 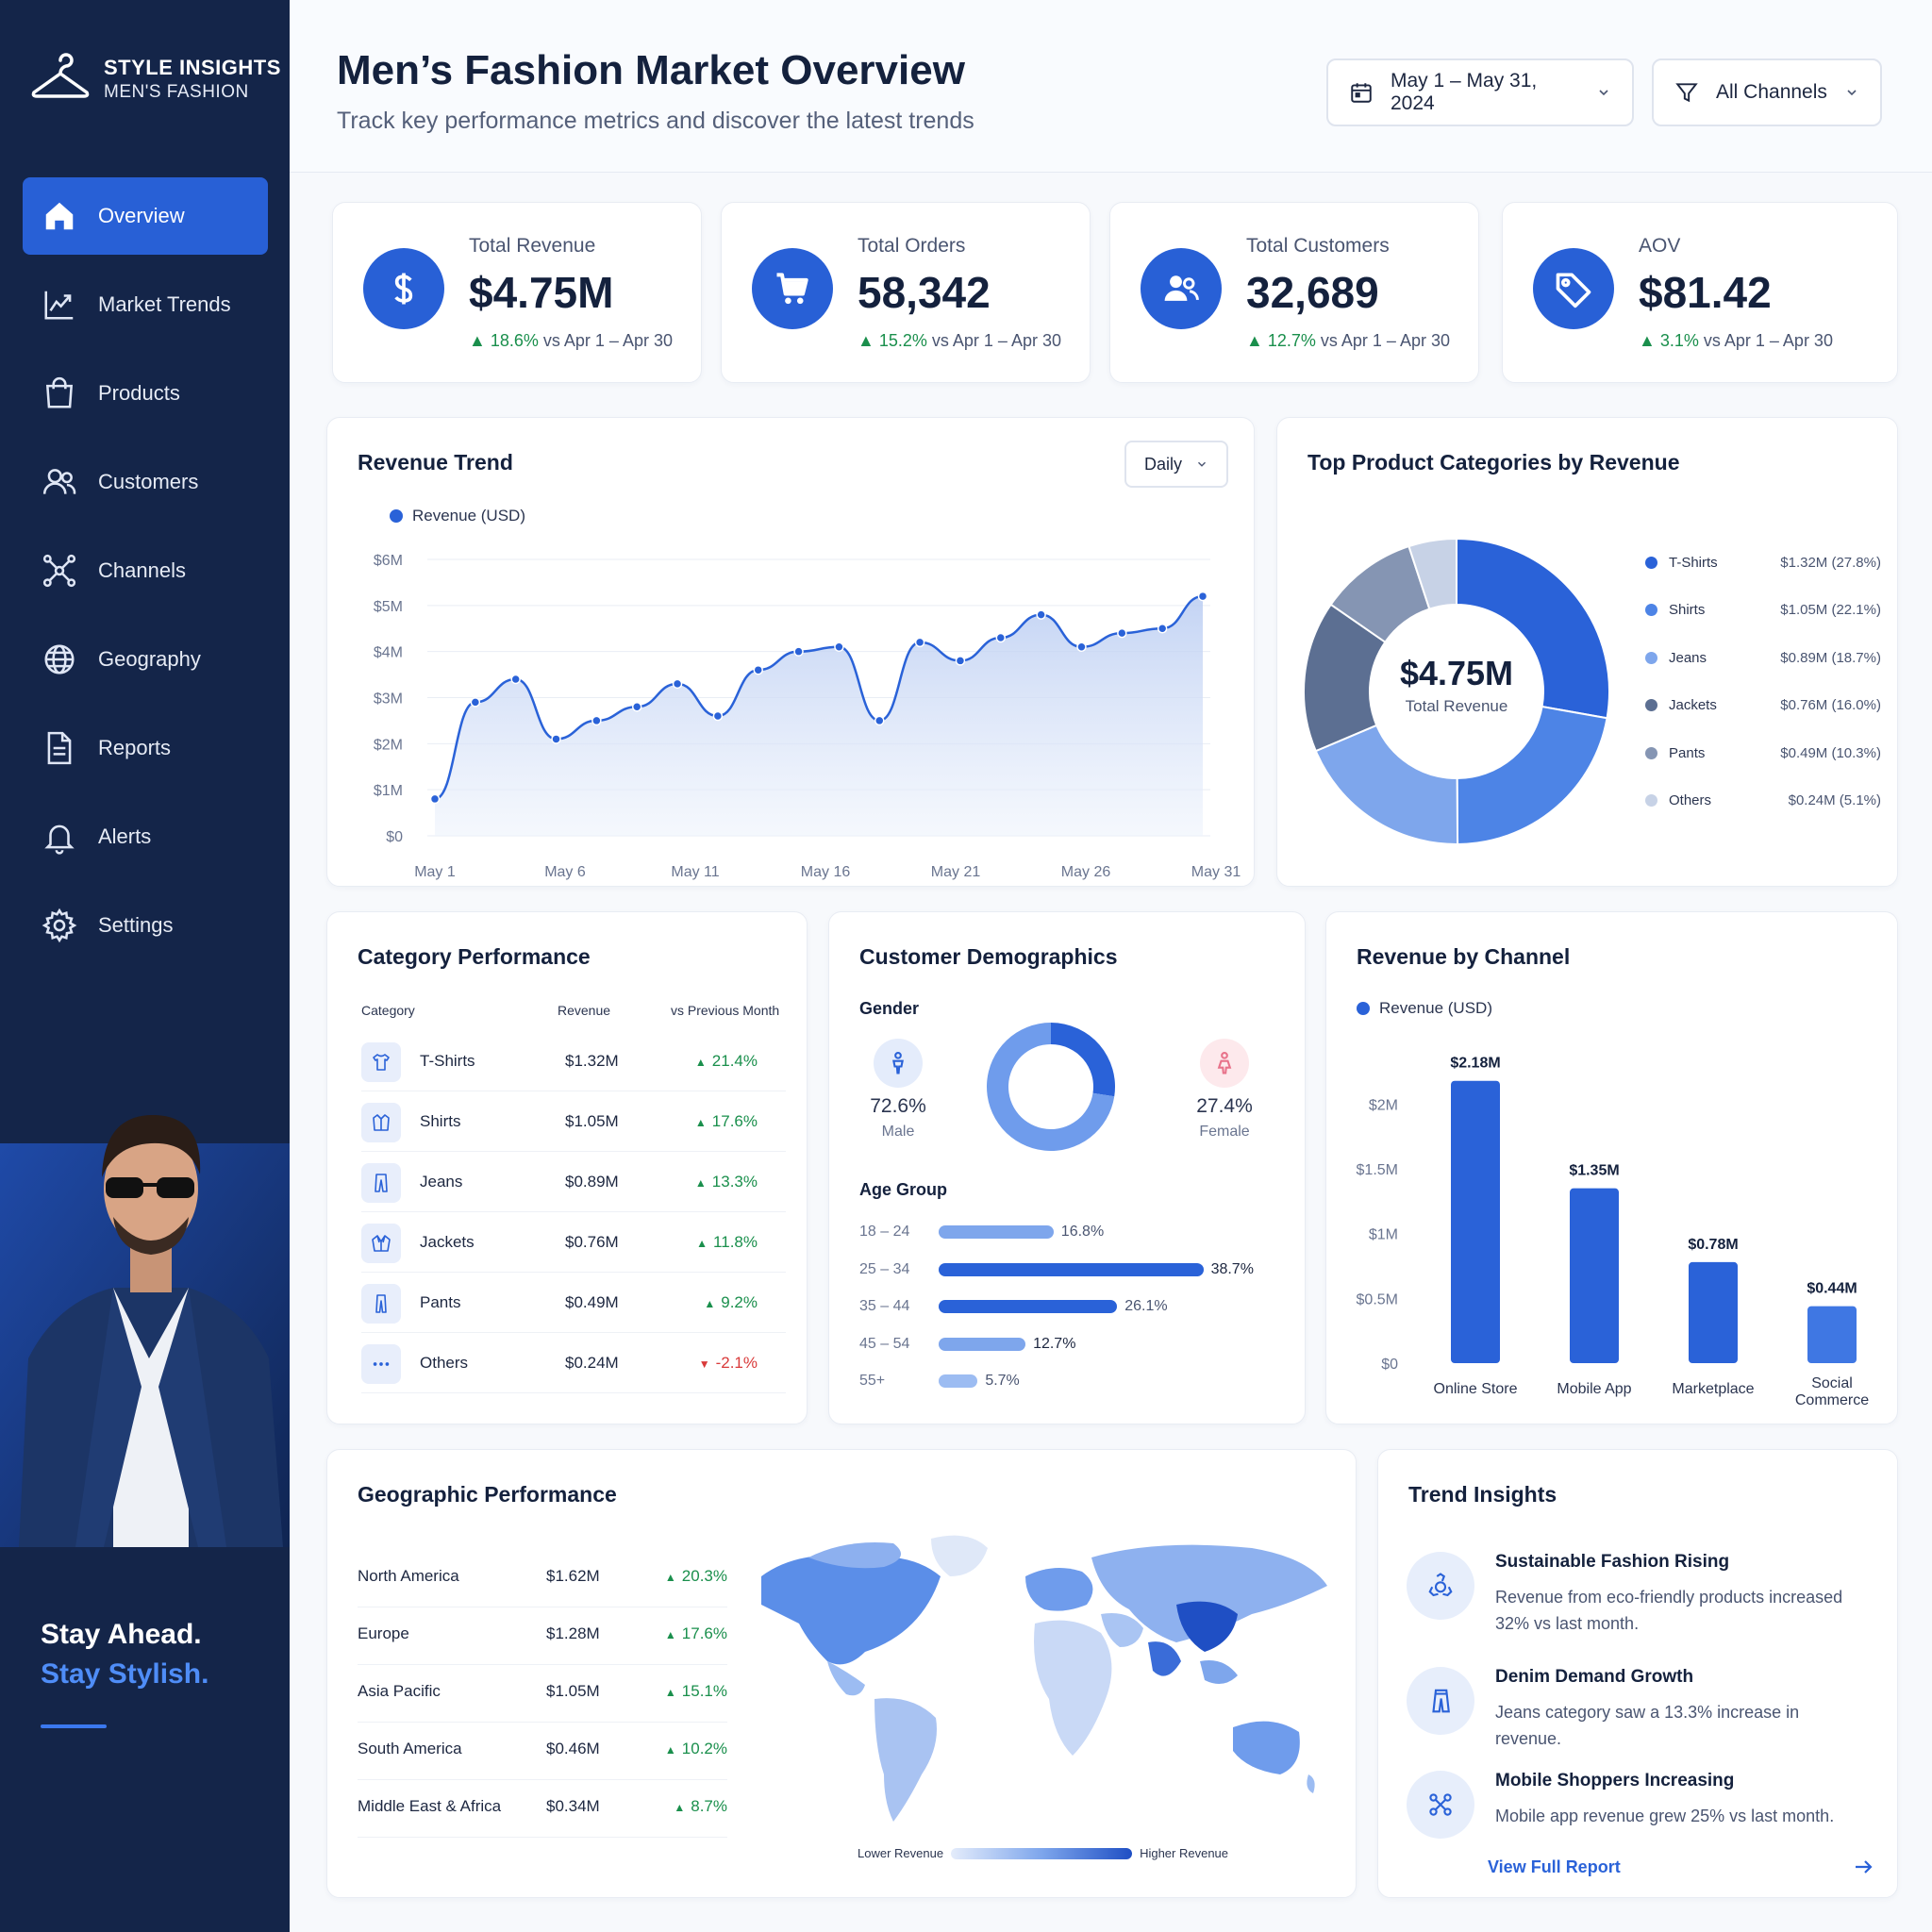 I want to click on dollar-icon, so click(x=404, y=288).